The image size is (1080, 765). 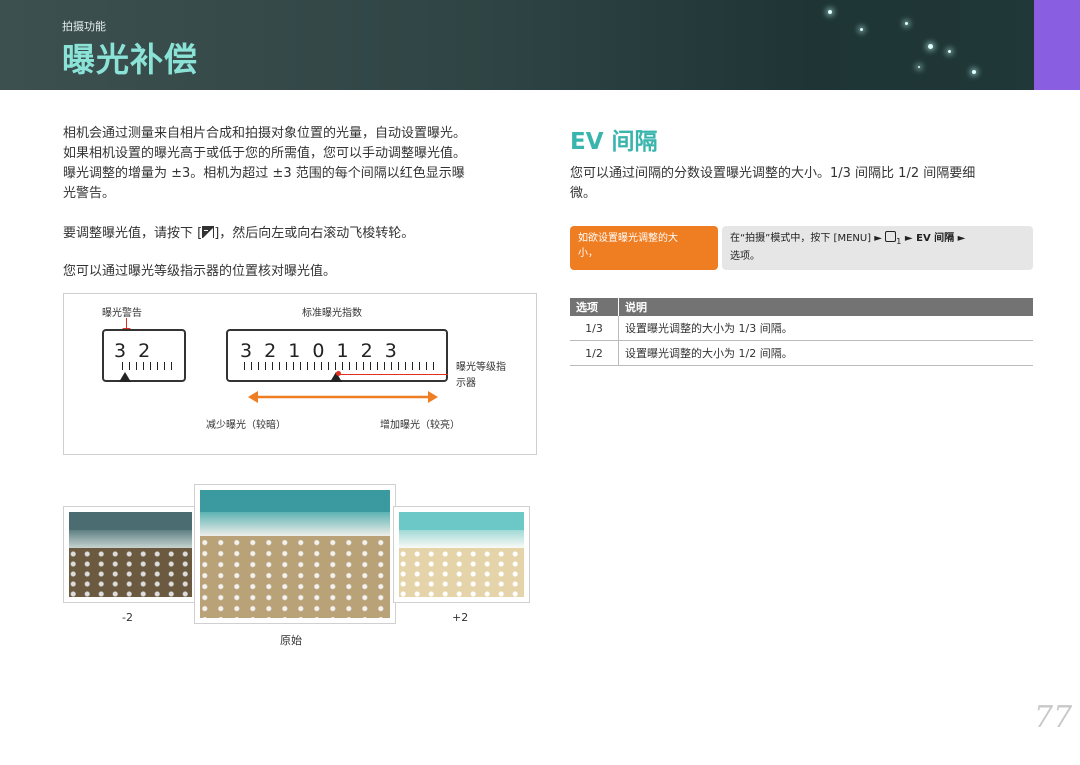 What do you see at coordinates (1053, 717) in the screenshot?
I see `page-number: 77` at bounding box center [1053, 717].